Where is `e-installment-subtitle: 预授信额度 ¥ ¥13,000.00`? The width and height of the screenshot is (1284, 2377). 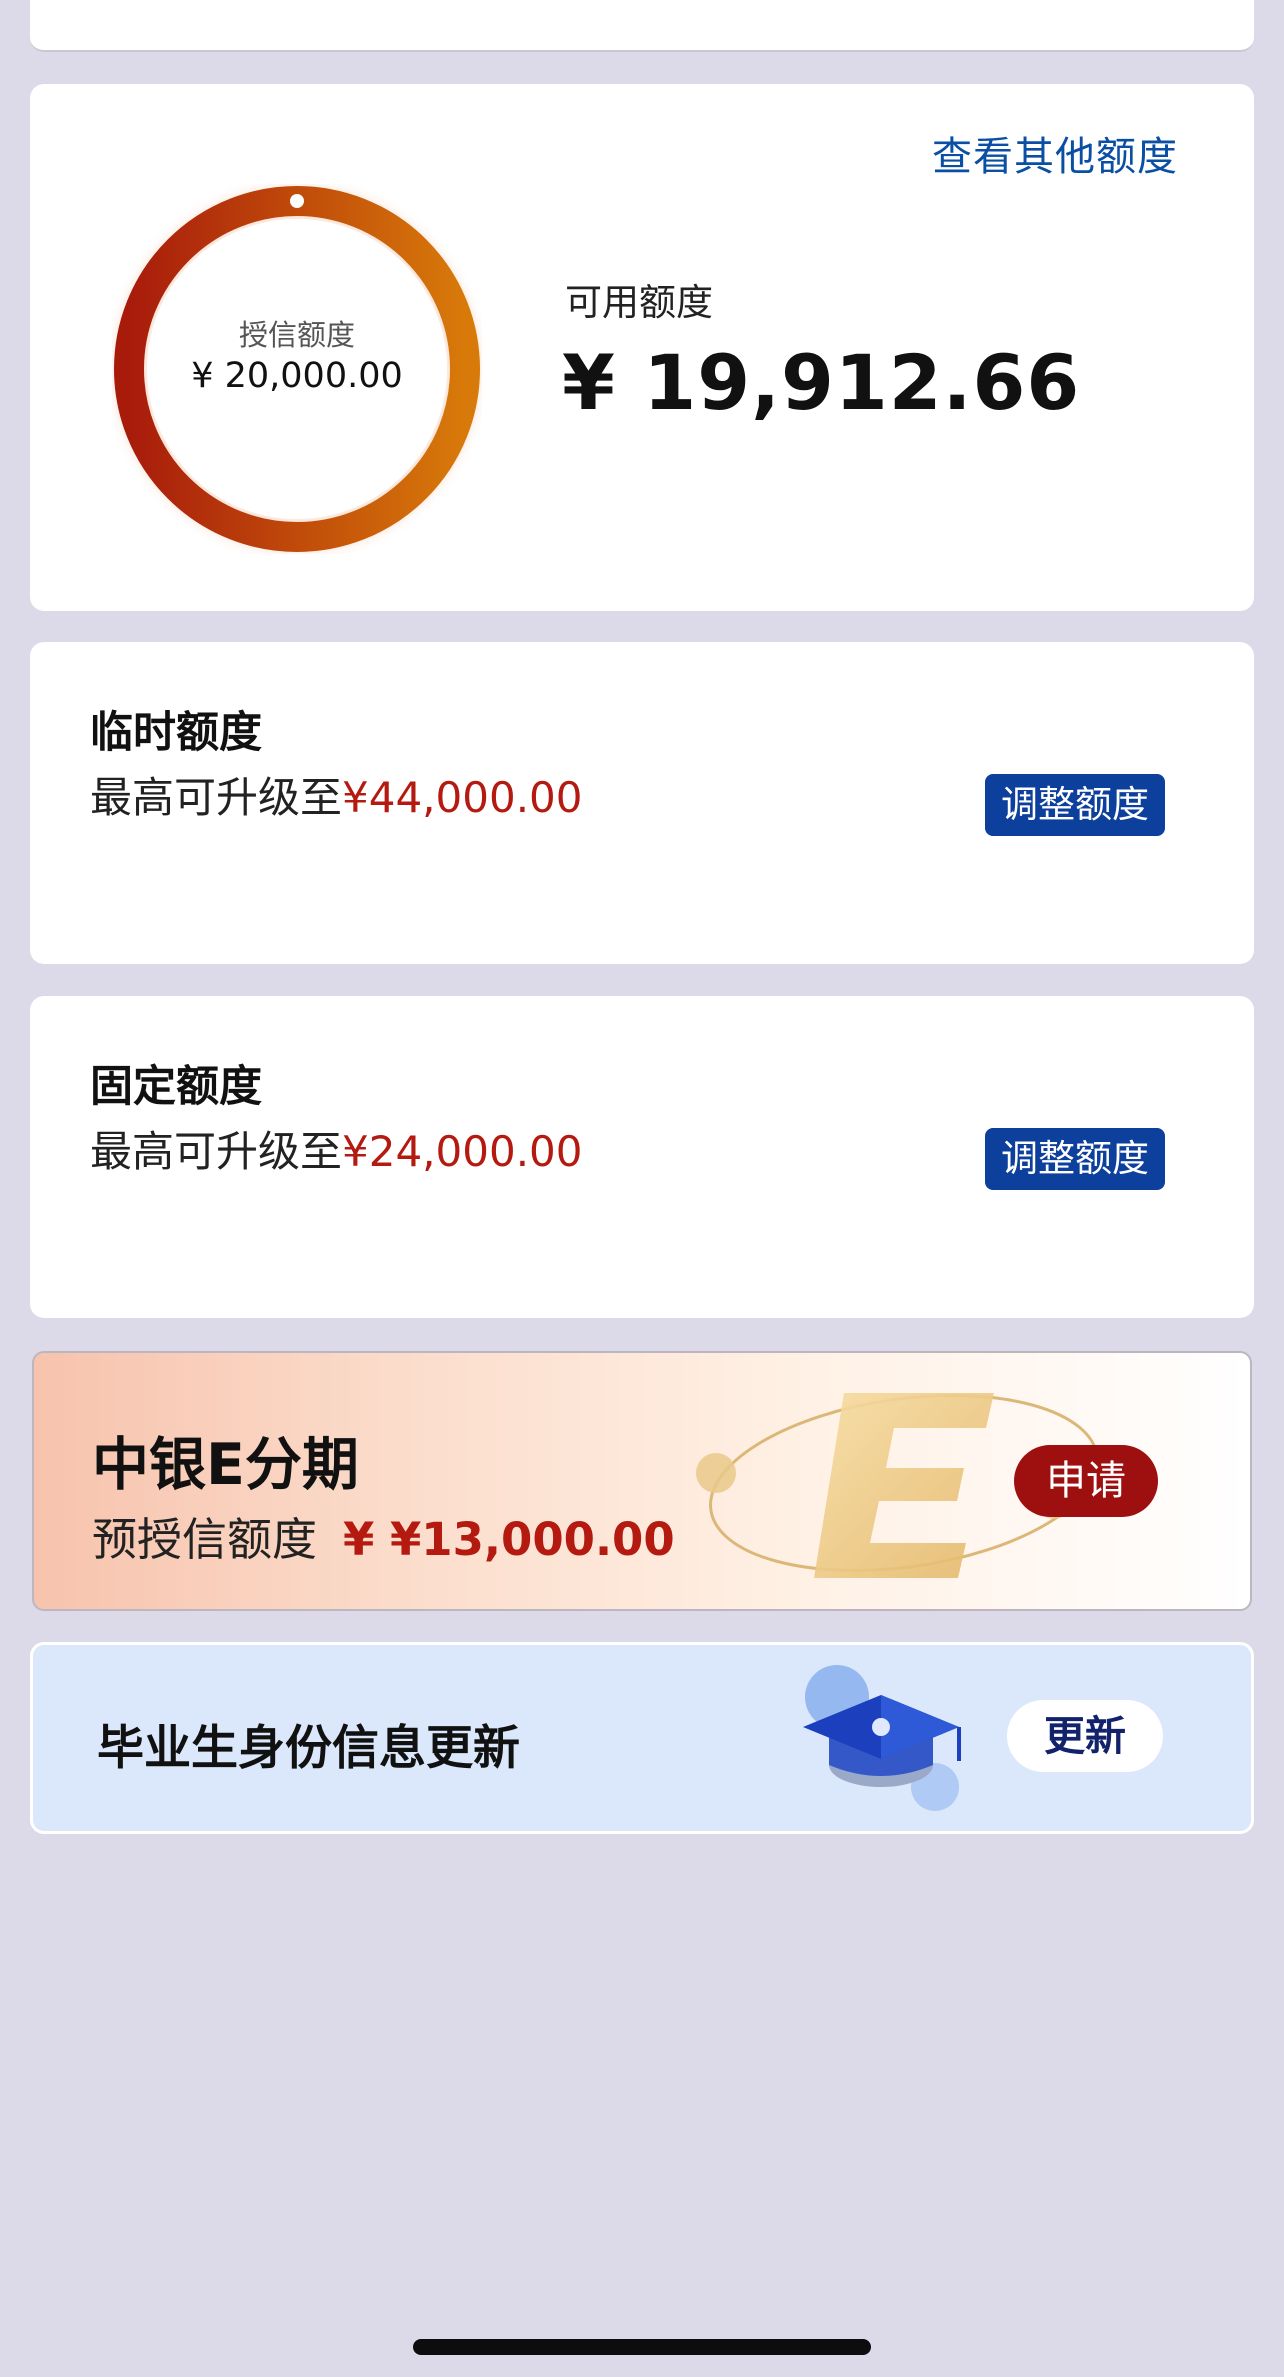 e-installment-subtitle: 预授信额度 ¥ ¥13,000.00 is located at coordinates (383, 1535).